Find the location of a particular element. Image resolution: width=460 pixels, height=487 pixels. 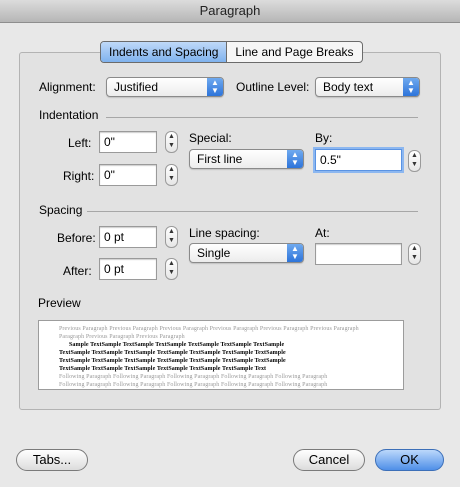

tab-segmented-control: Indents and Spacing Line and Page Breaks is located at coordinates (231, 52).